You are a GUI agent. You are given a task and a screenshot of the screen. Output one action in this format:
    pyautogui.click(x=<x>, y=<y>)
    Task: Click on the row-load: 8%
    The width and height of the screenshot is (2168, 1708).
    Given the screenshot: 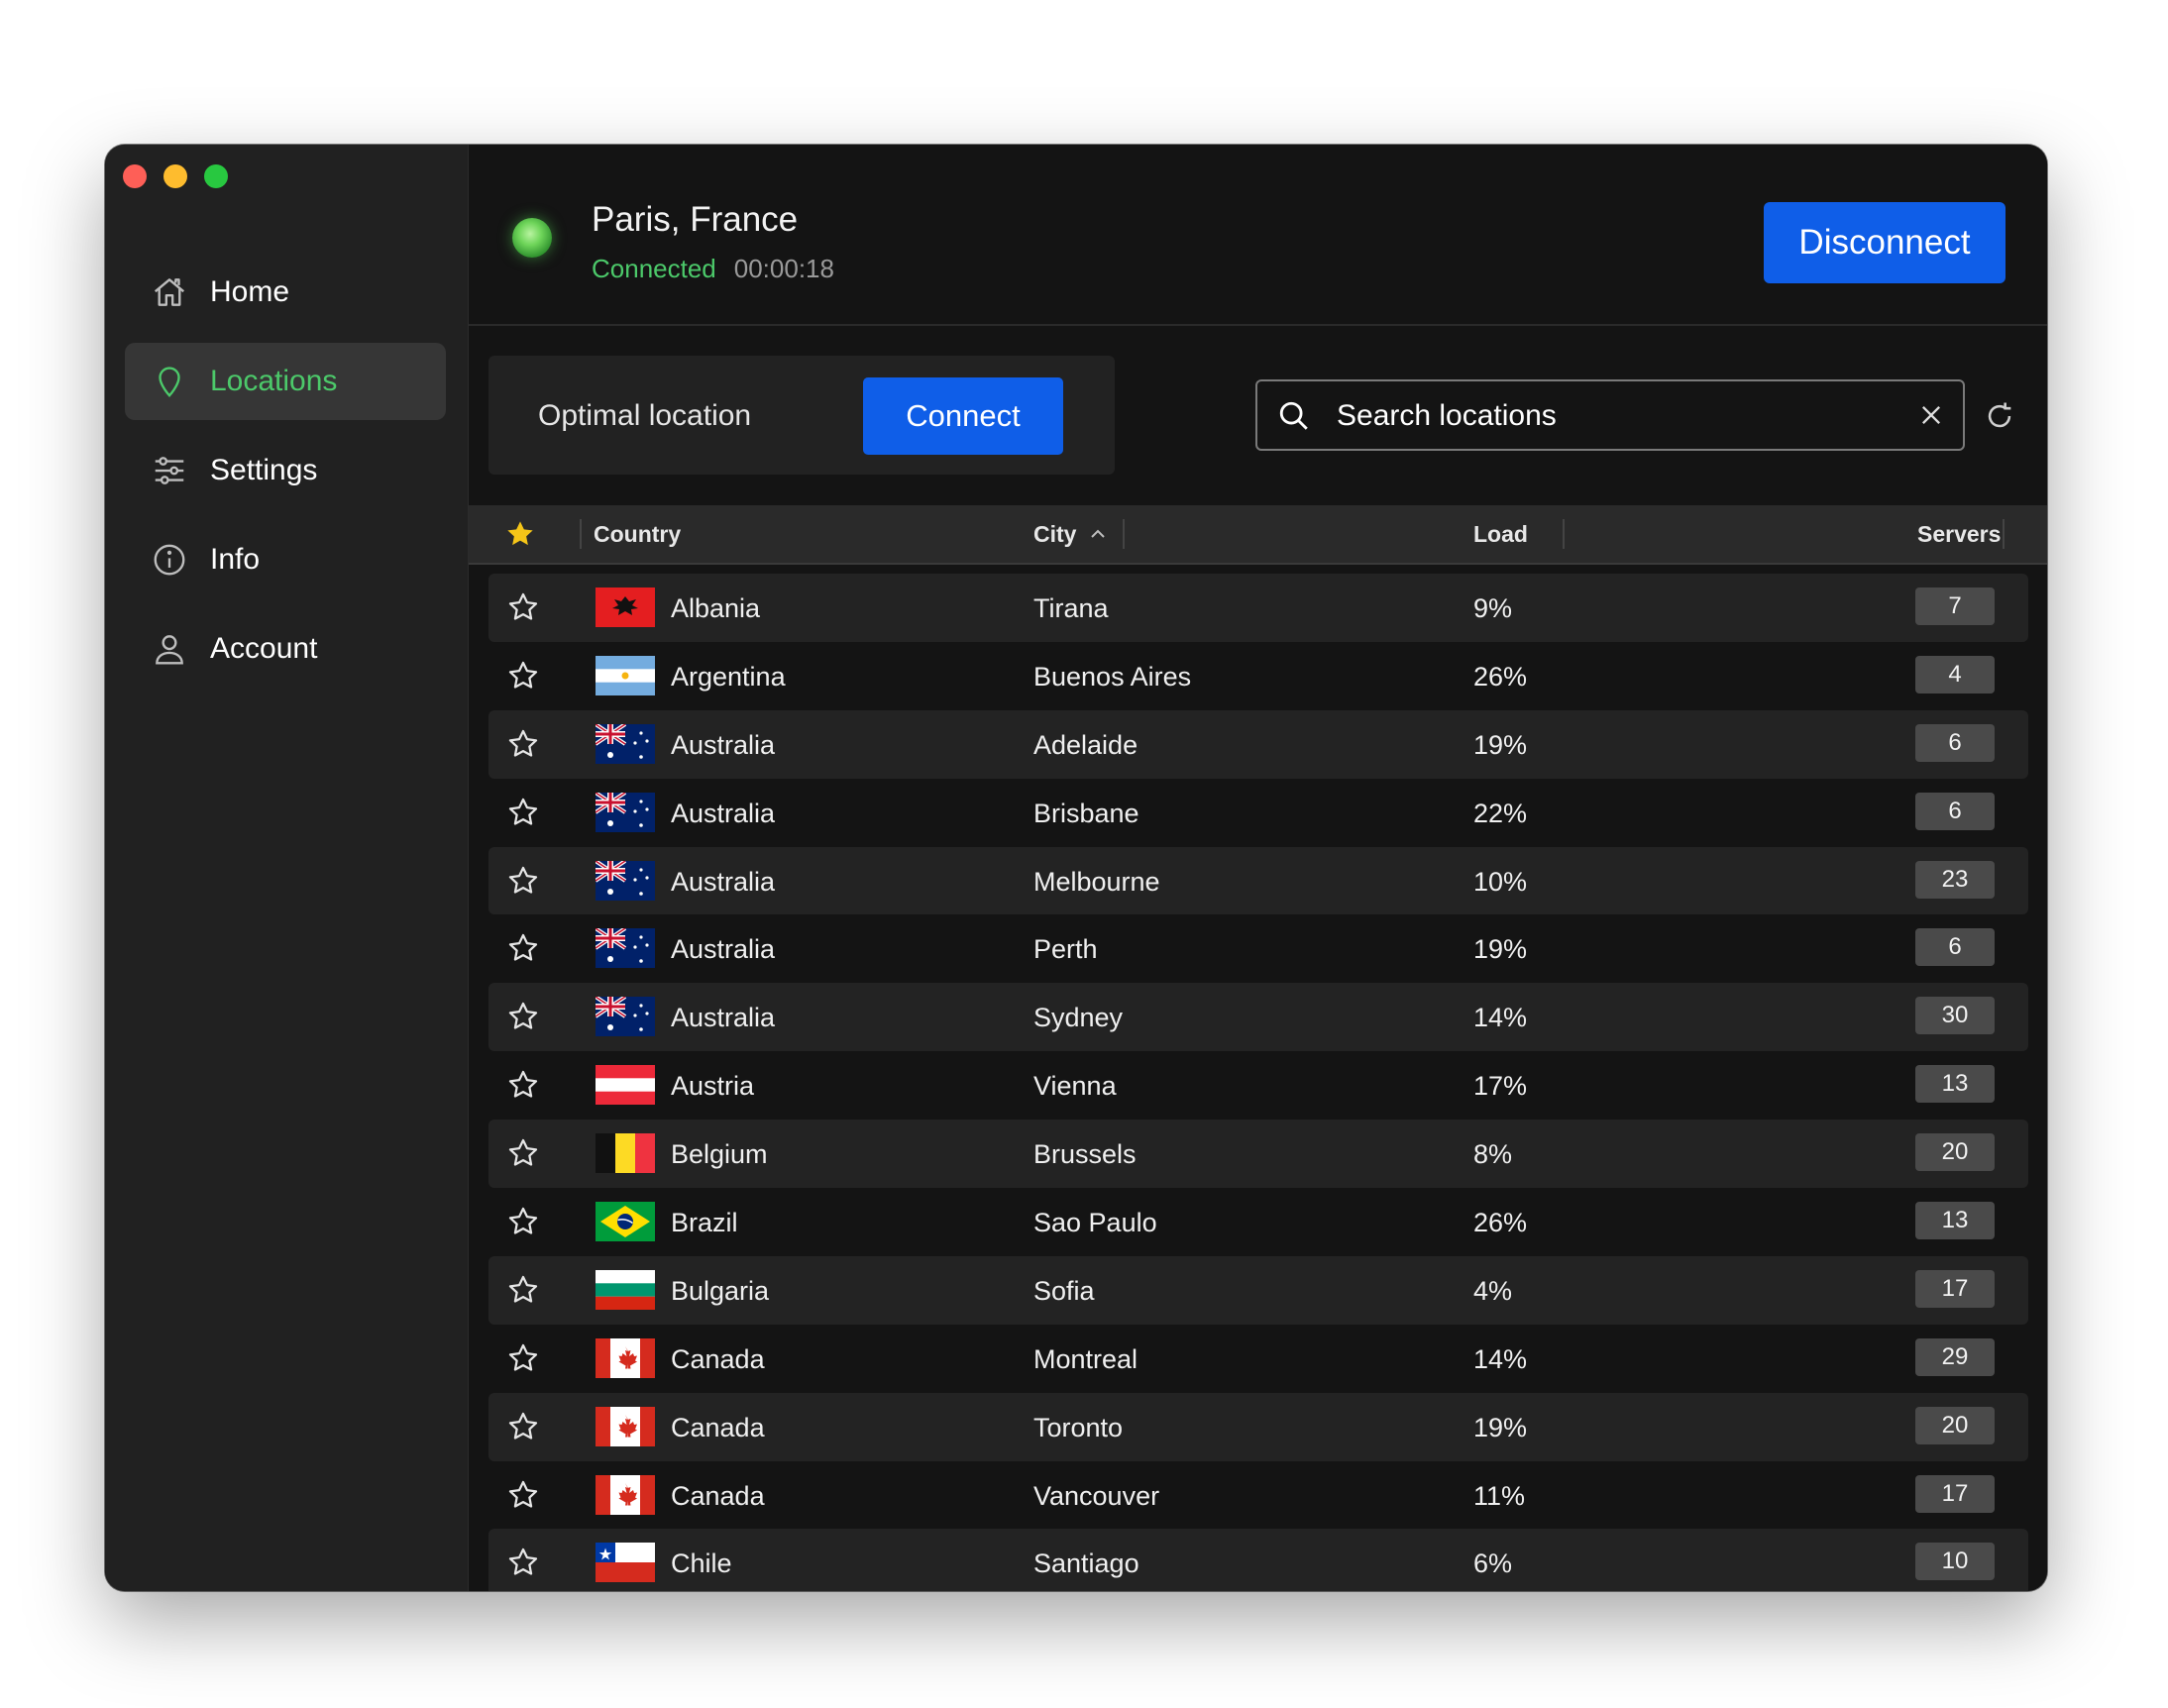 What is the action you would take?
    pyautogui.click(x=1493, y=1154)
    